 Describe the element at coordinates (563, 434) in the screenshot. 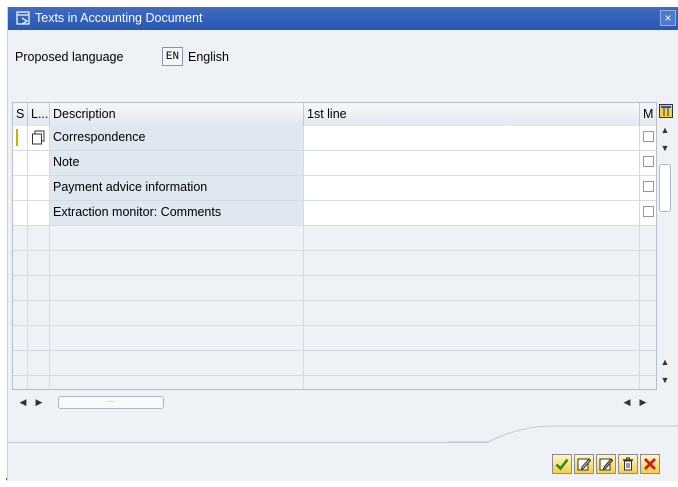

I see `footer-divider` at that location.